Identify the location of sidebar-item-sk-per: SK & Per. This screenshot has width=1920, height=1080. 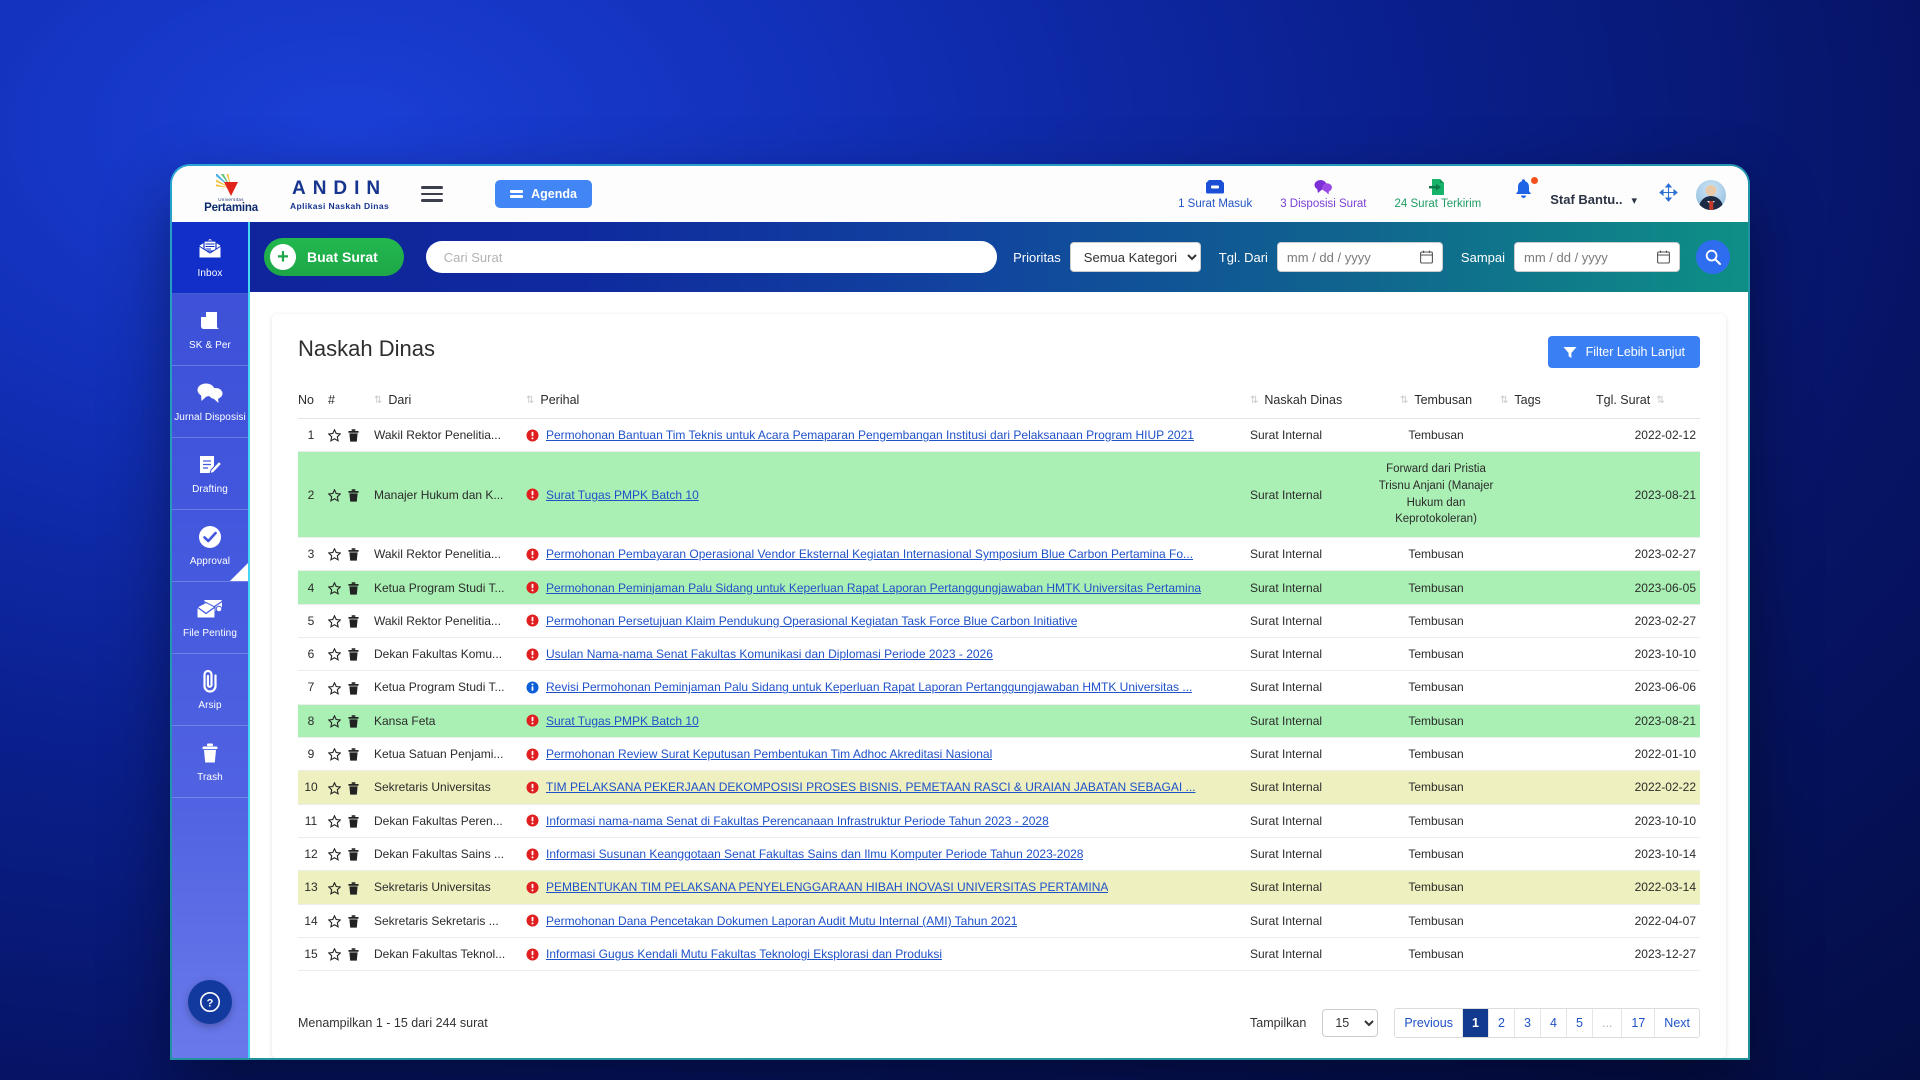
(210, 330).